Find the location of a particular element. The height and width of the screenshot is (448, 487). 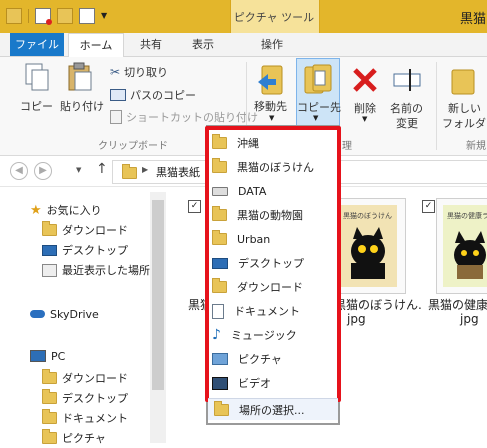

copy-path-button: パスのコピー is located at coordinates (153, 95).